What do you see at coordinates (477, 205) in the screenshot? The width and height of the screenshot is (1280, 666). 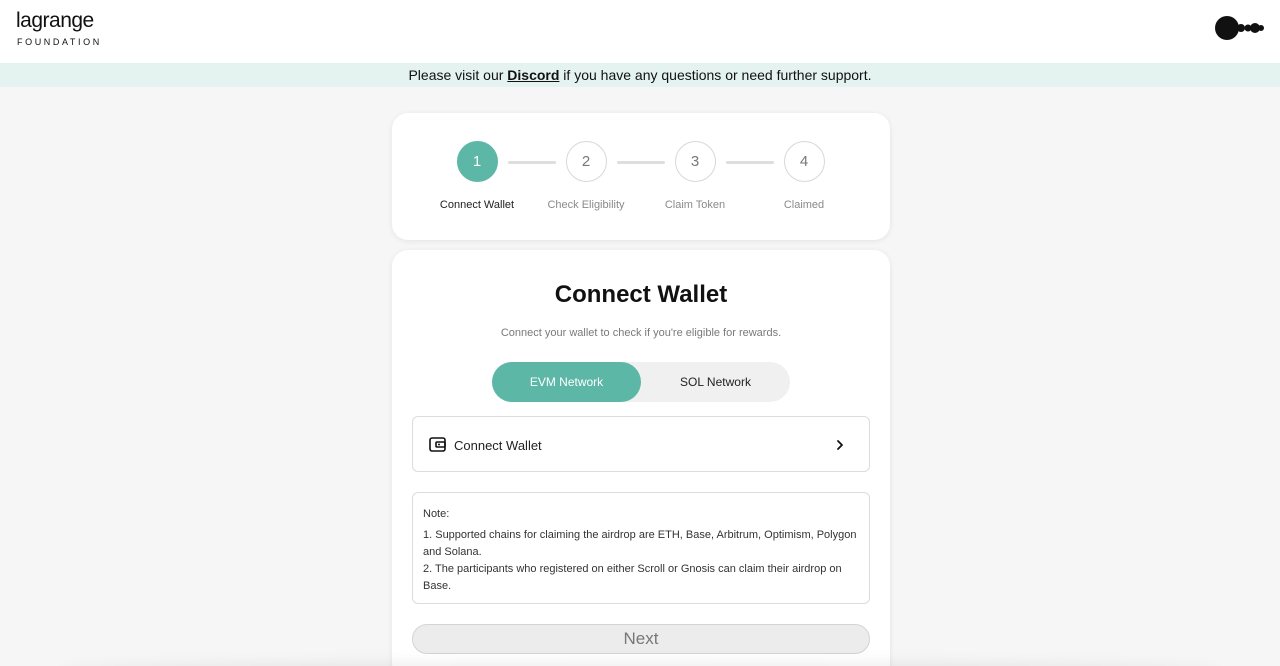 I see `step-label: Connect Wallet` at bounding box center [477, 205].